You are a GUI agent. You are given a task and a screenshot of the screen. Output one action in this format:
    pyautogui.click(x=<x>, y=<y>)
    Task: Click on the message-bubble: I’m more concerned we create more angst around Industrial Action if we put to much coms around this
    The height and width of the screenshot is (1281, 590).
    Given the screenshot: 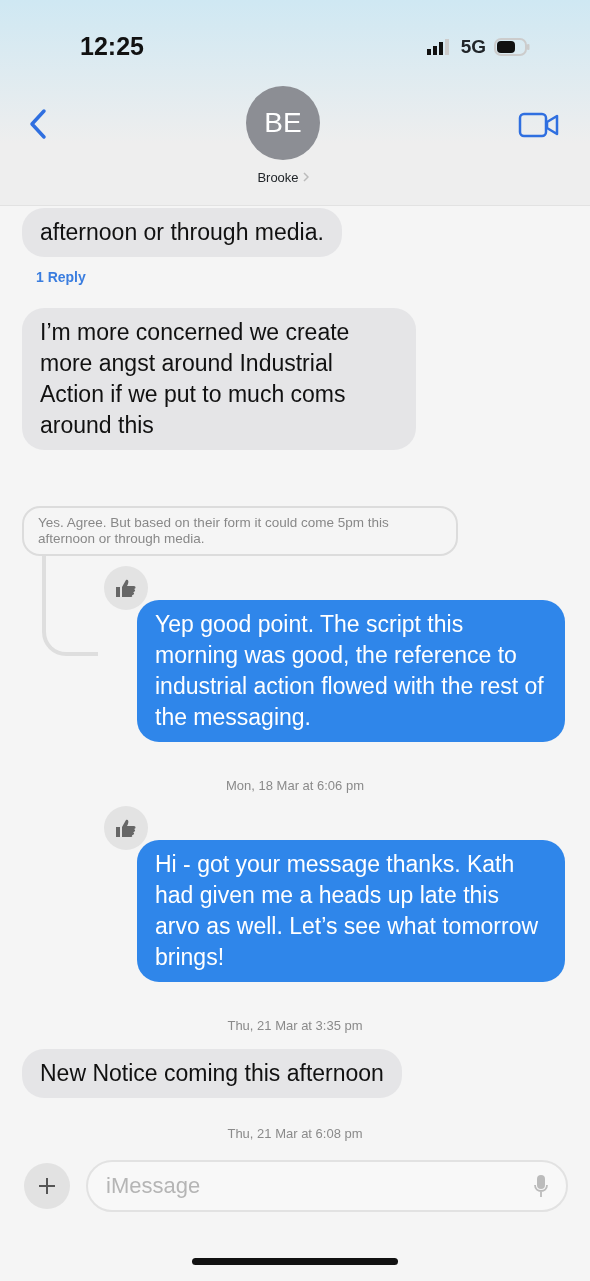 What is the action you would take?
    pyautogui.click(x=219, y=379)
    